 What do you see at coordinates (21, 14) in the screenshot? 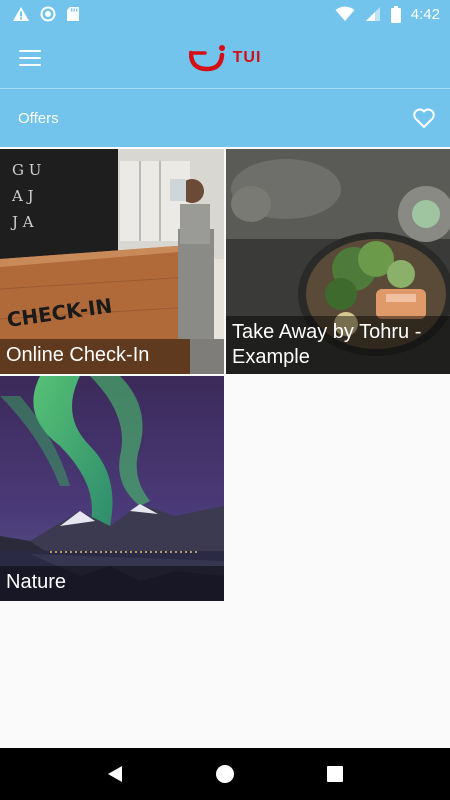
I see `warning-icon` at bounding box center [21, 14].